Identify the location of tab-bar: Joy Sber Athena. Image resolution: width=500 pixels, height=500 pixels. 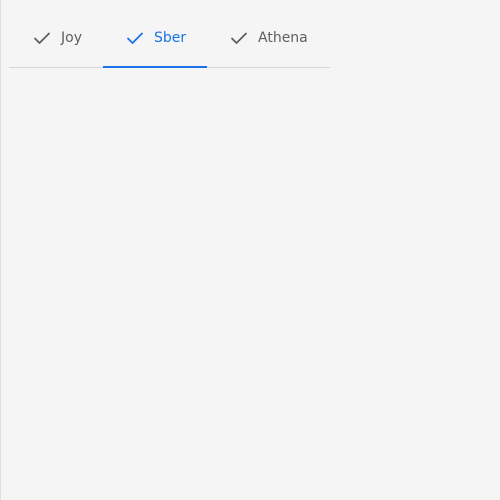
(169, 38).